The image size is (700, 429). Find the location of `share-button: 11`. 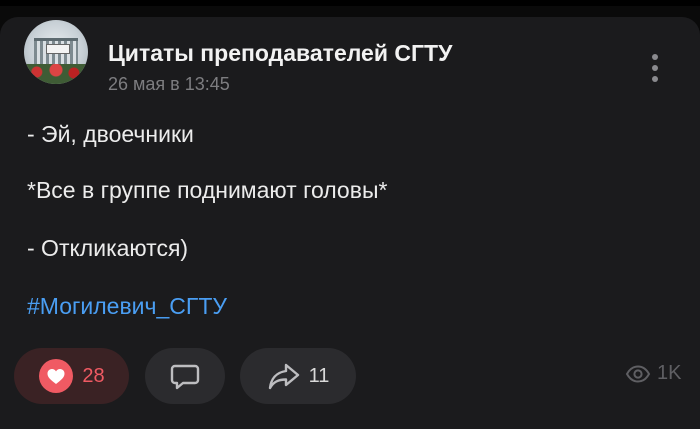

share-button: 11 is located at coordinates (298, 376).